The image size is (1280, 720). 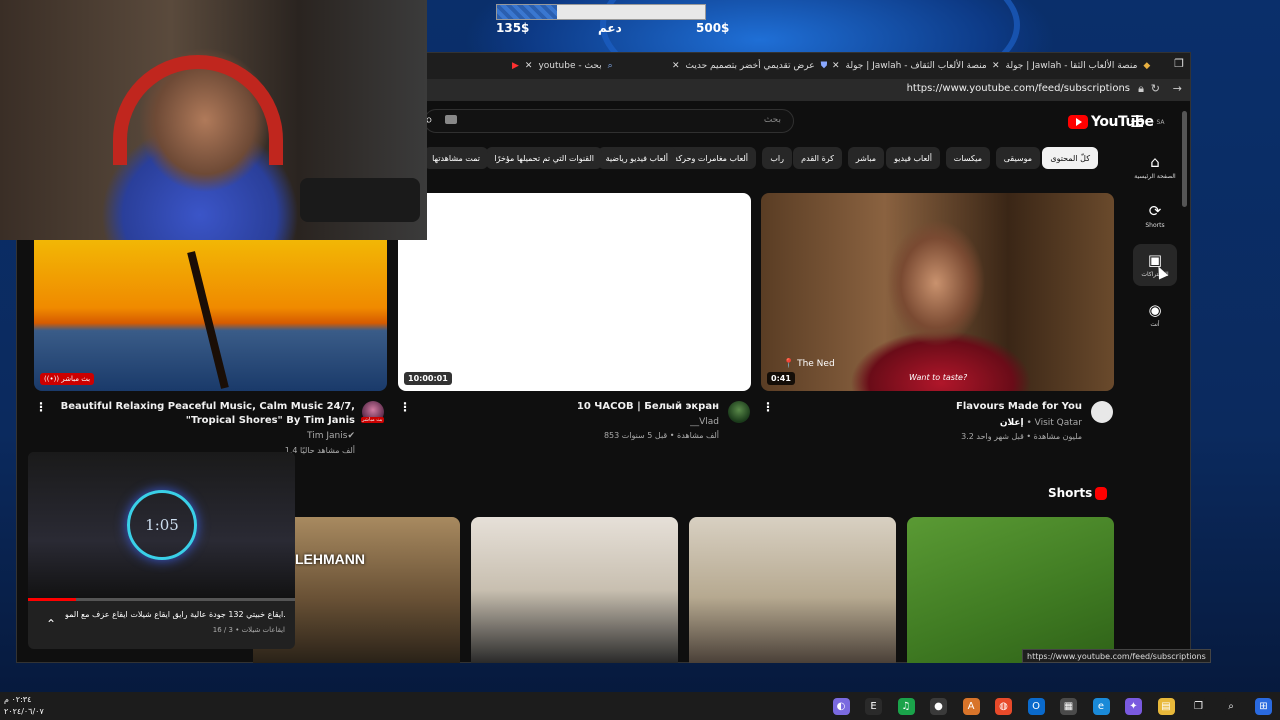 What do you see at coordinates (1070, 158) in the screenshot?
I see `chip-all: كلّ المحتوى` at bounding box center [1070, 158].